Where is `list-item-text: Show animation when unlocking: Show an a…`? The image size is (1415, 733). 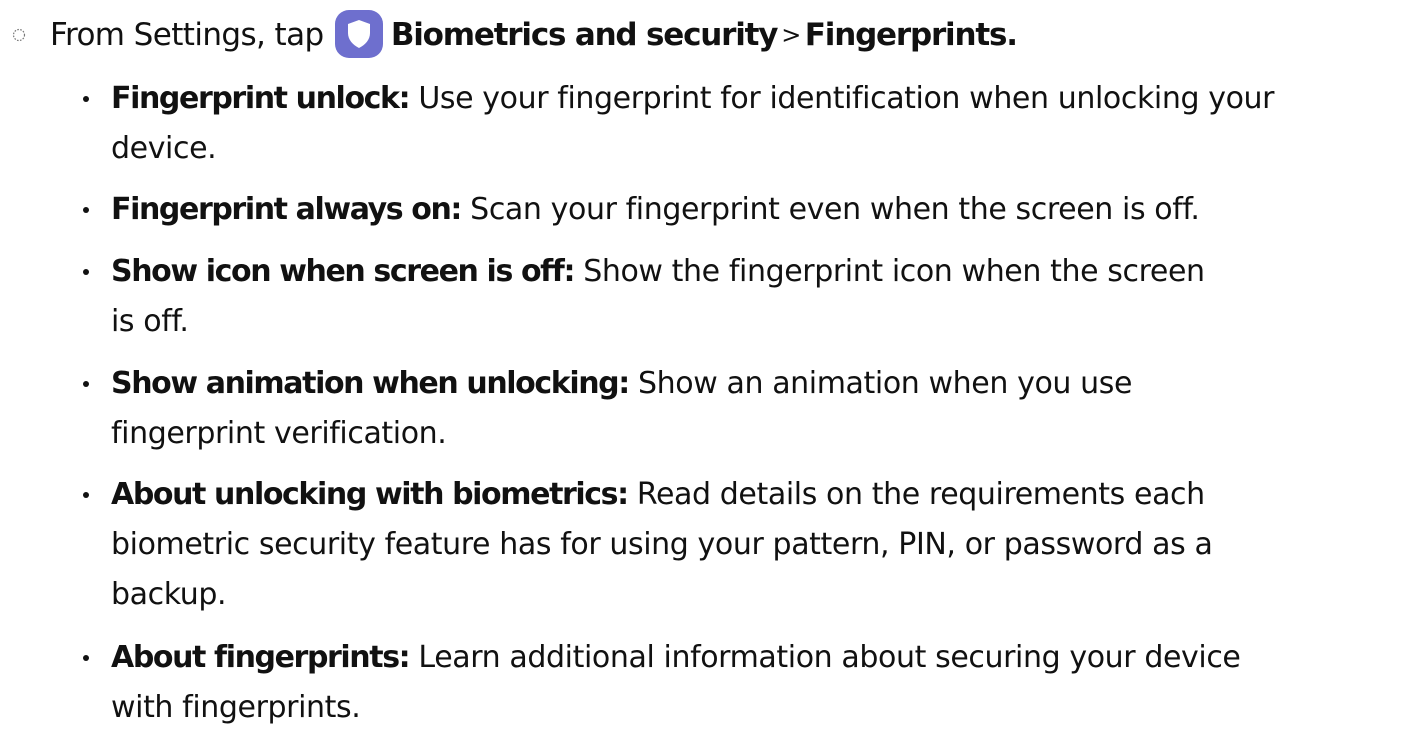 list-item-text: Show animation when unlocking: Show an a… is located at coordinates (761, 409).